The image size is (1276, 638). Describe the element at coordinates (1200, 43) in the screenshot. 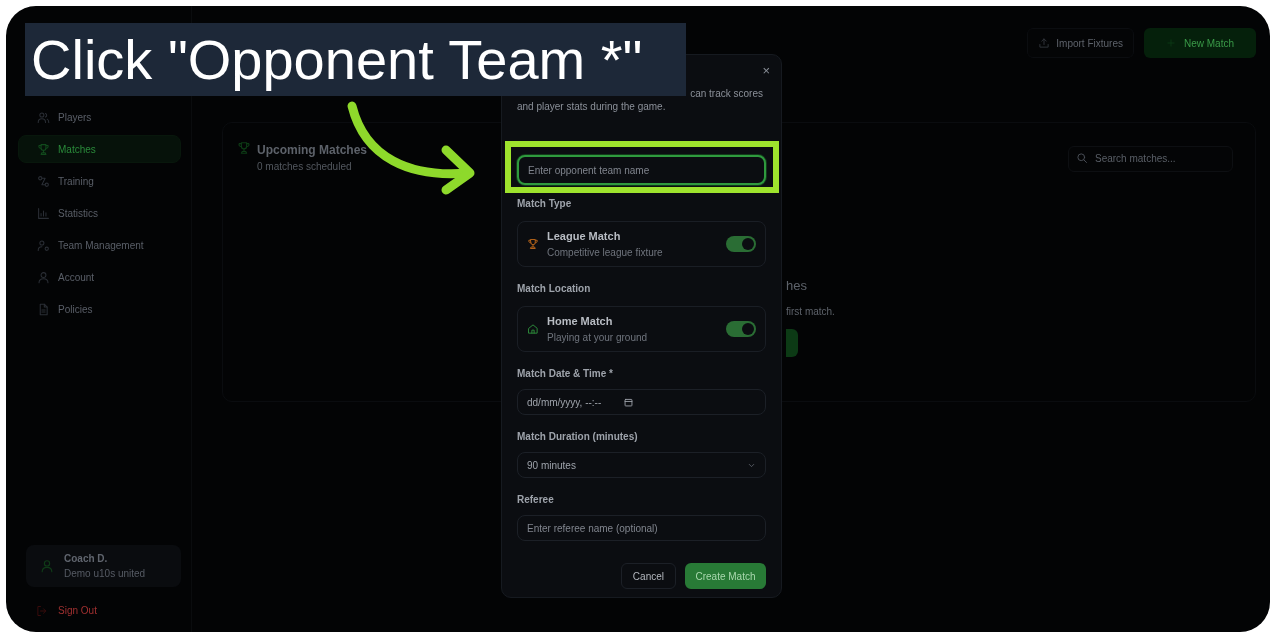

I see `new-match-button: New Match` at that location.